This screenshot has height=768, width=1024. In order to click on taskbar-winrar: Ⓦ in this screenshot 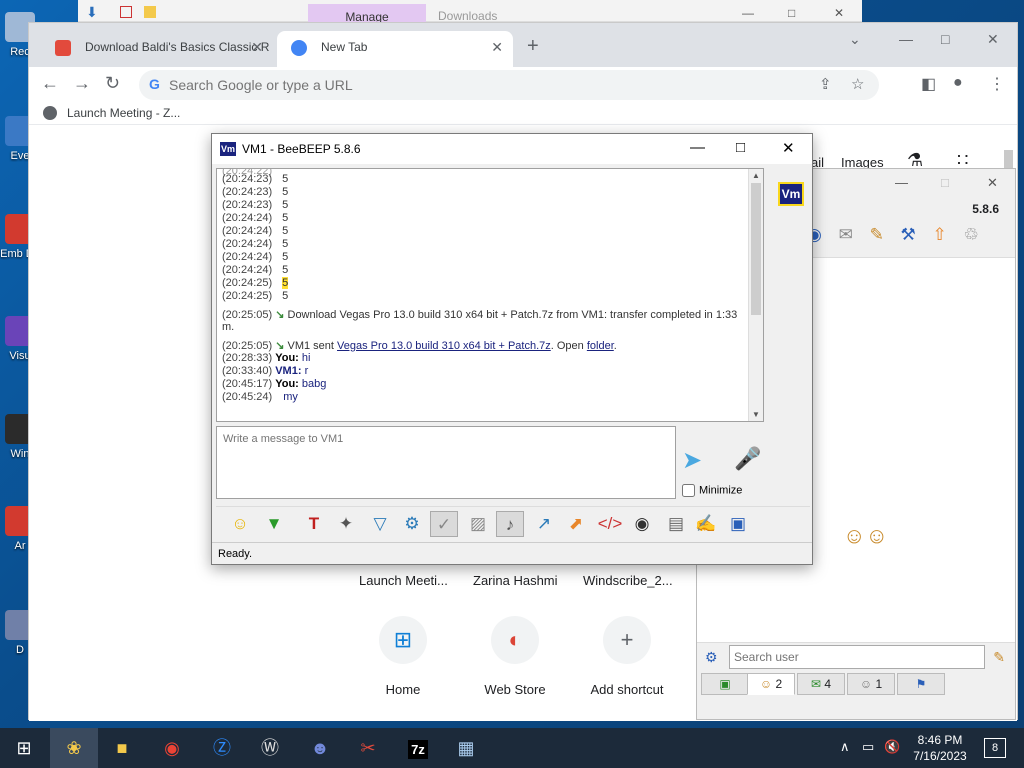, I will do `click(270, 748)`.